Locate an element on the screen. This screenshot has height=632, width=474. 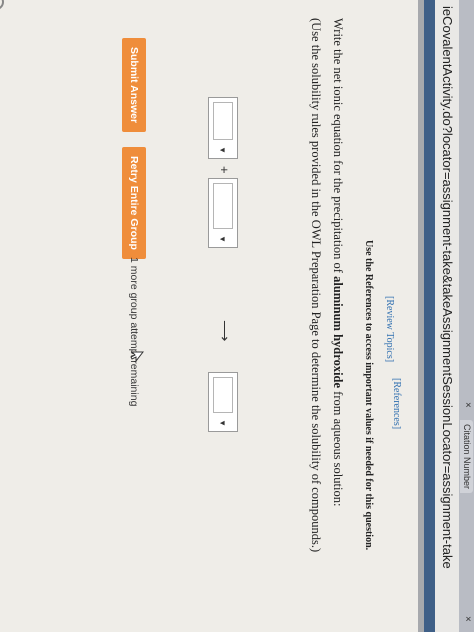
reactant-2-field is located at coordinates (223, 206).